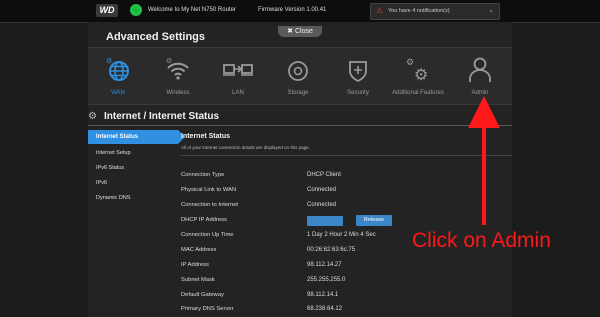 The width and height of the screenshot is (600, 317). I want to click on annotation-text: Click on Admin, so click(481, 240).